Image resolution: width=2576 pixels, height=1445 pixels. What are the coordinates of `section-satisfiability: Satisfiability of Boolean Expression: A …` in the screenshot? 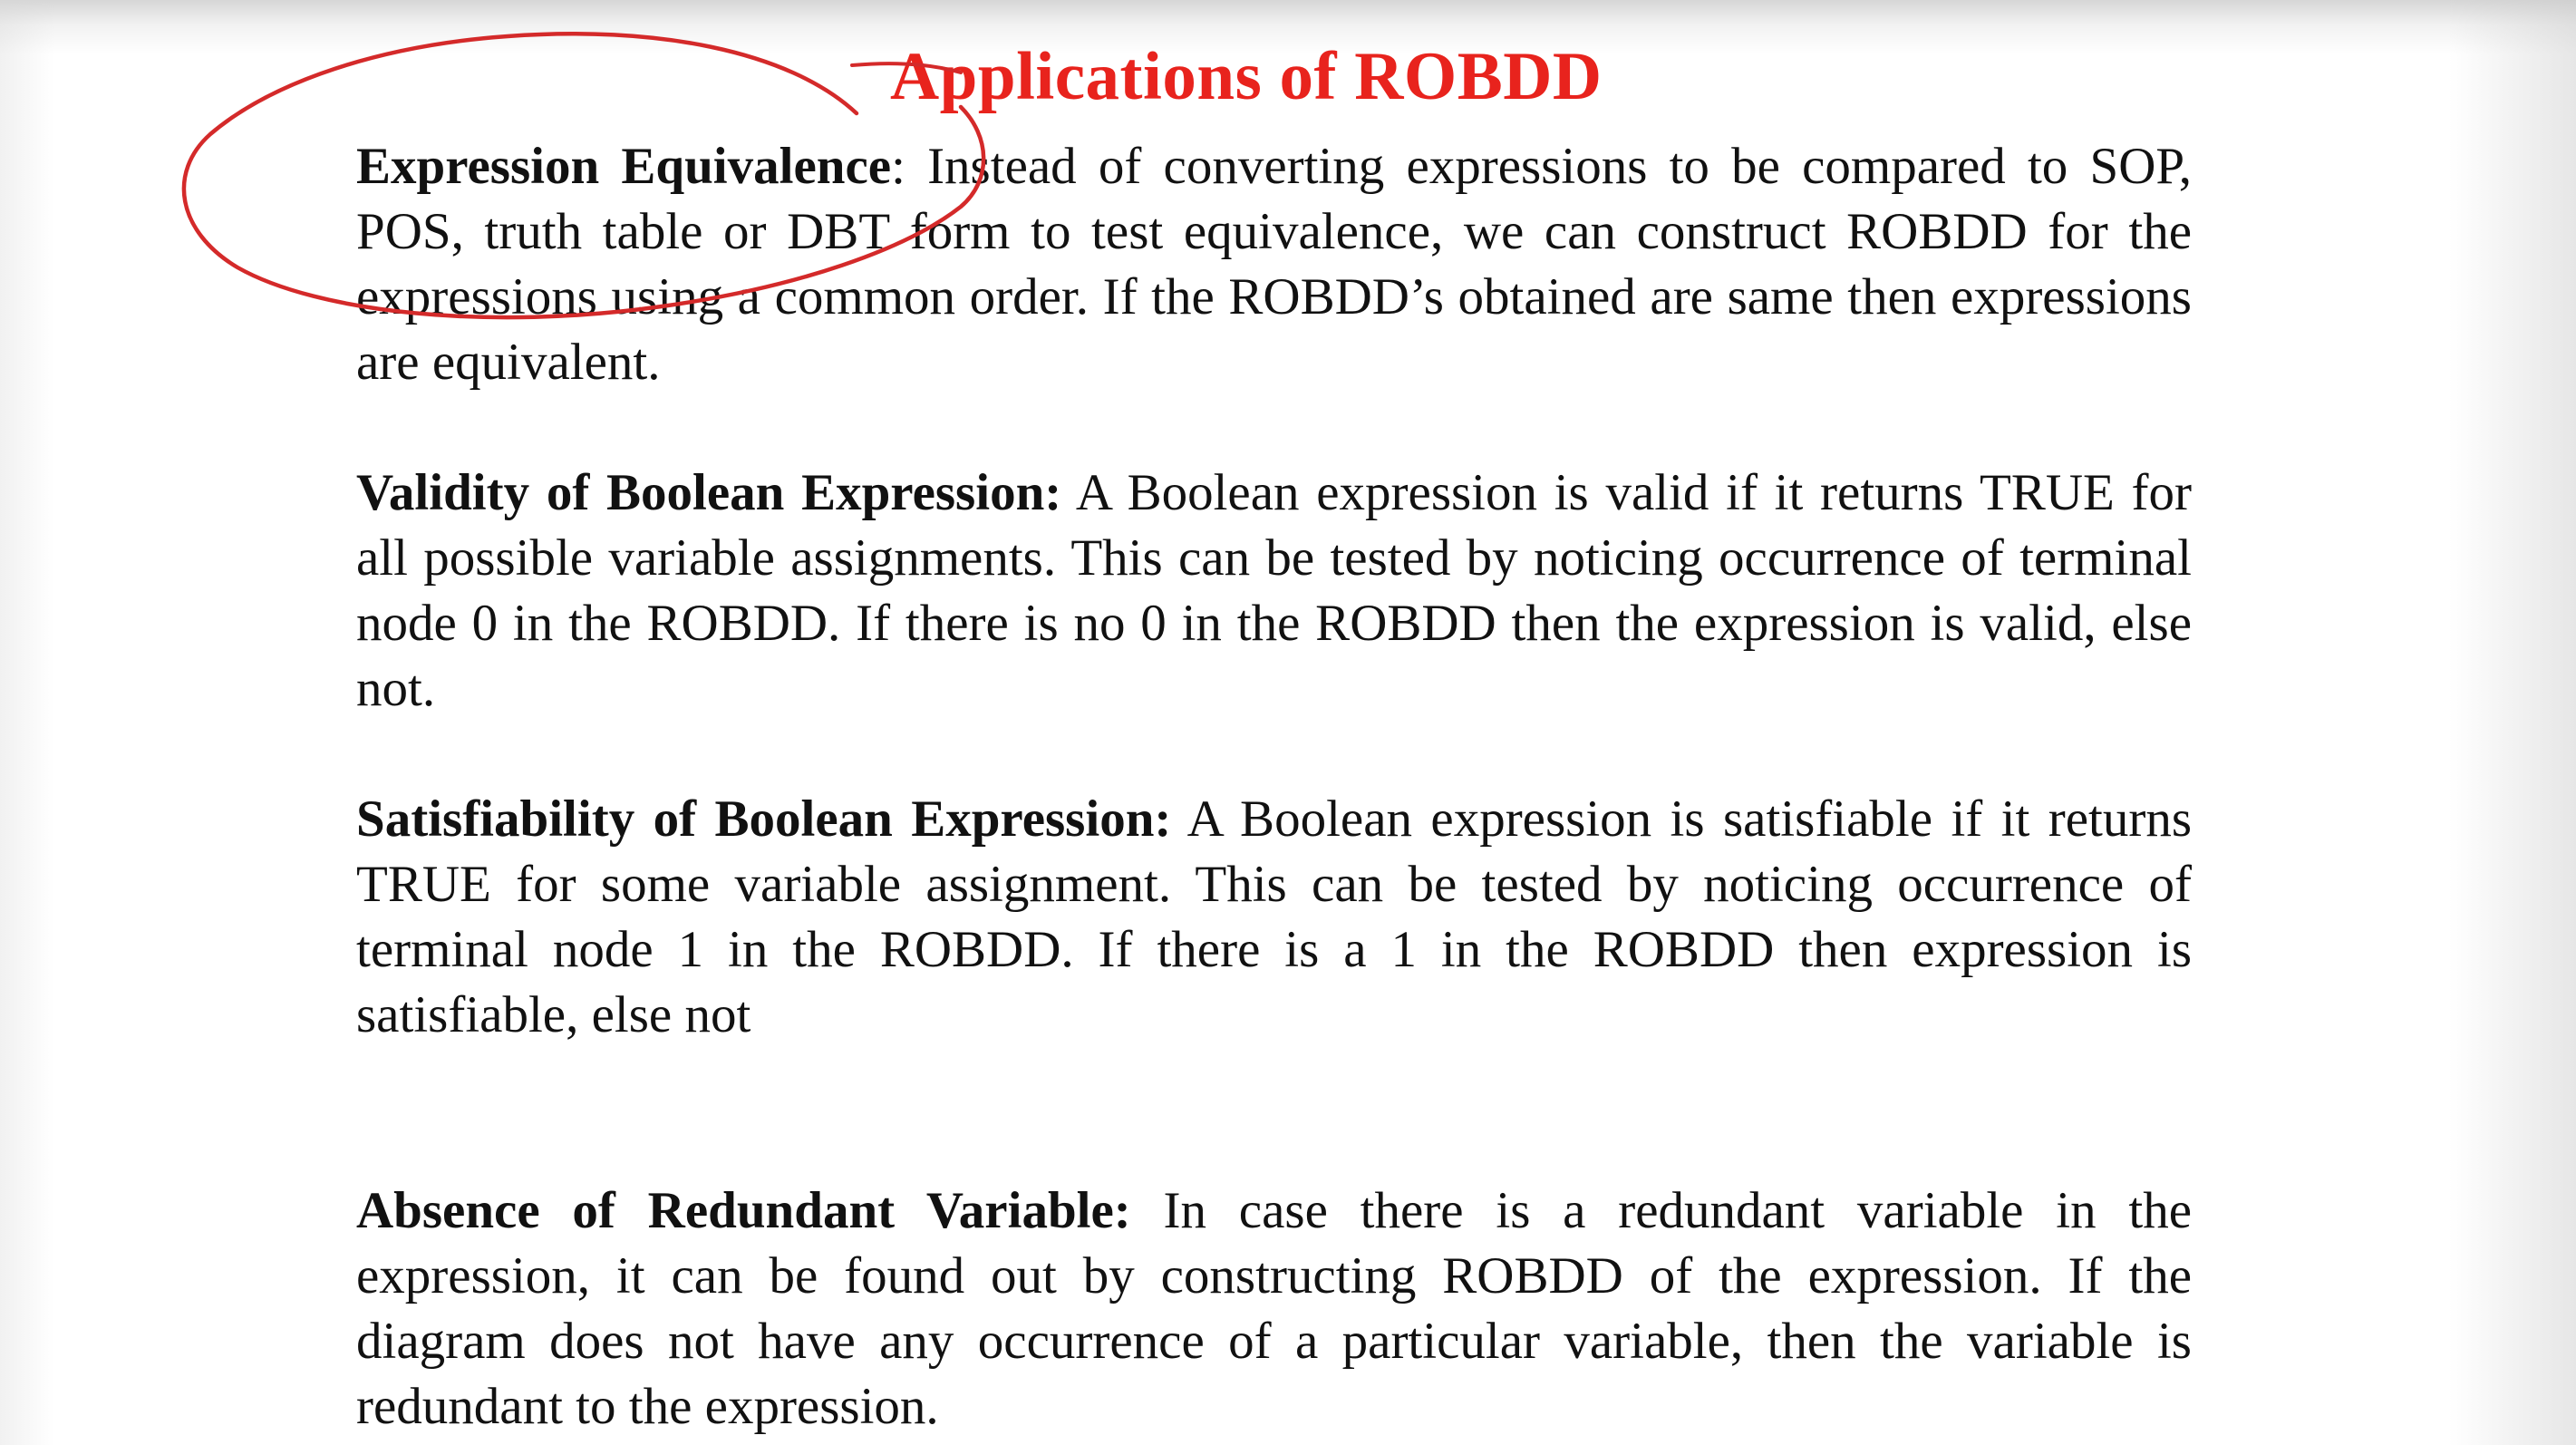 It's located at (1274, 917).